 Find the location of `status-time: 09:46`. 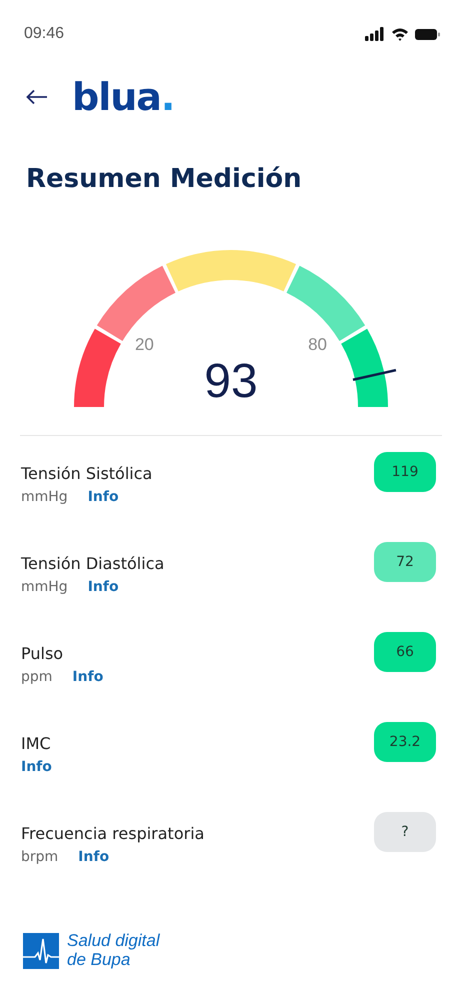

status-time: 09:46 is located at coordinates (44, 34).